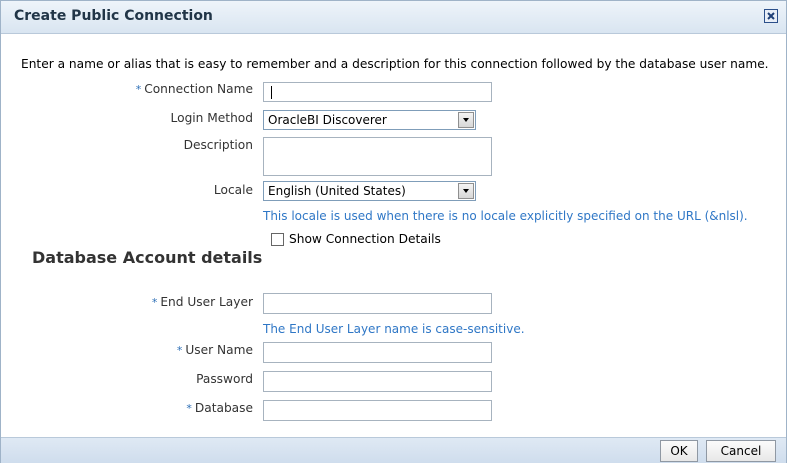 The width and height of the screenshot is (787, 463). Describe the element at coordinates (224, 379) in the screenshot. I see `password-label: Password` at that location.